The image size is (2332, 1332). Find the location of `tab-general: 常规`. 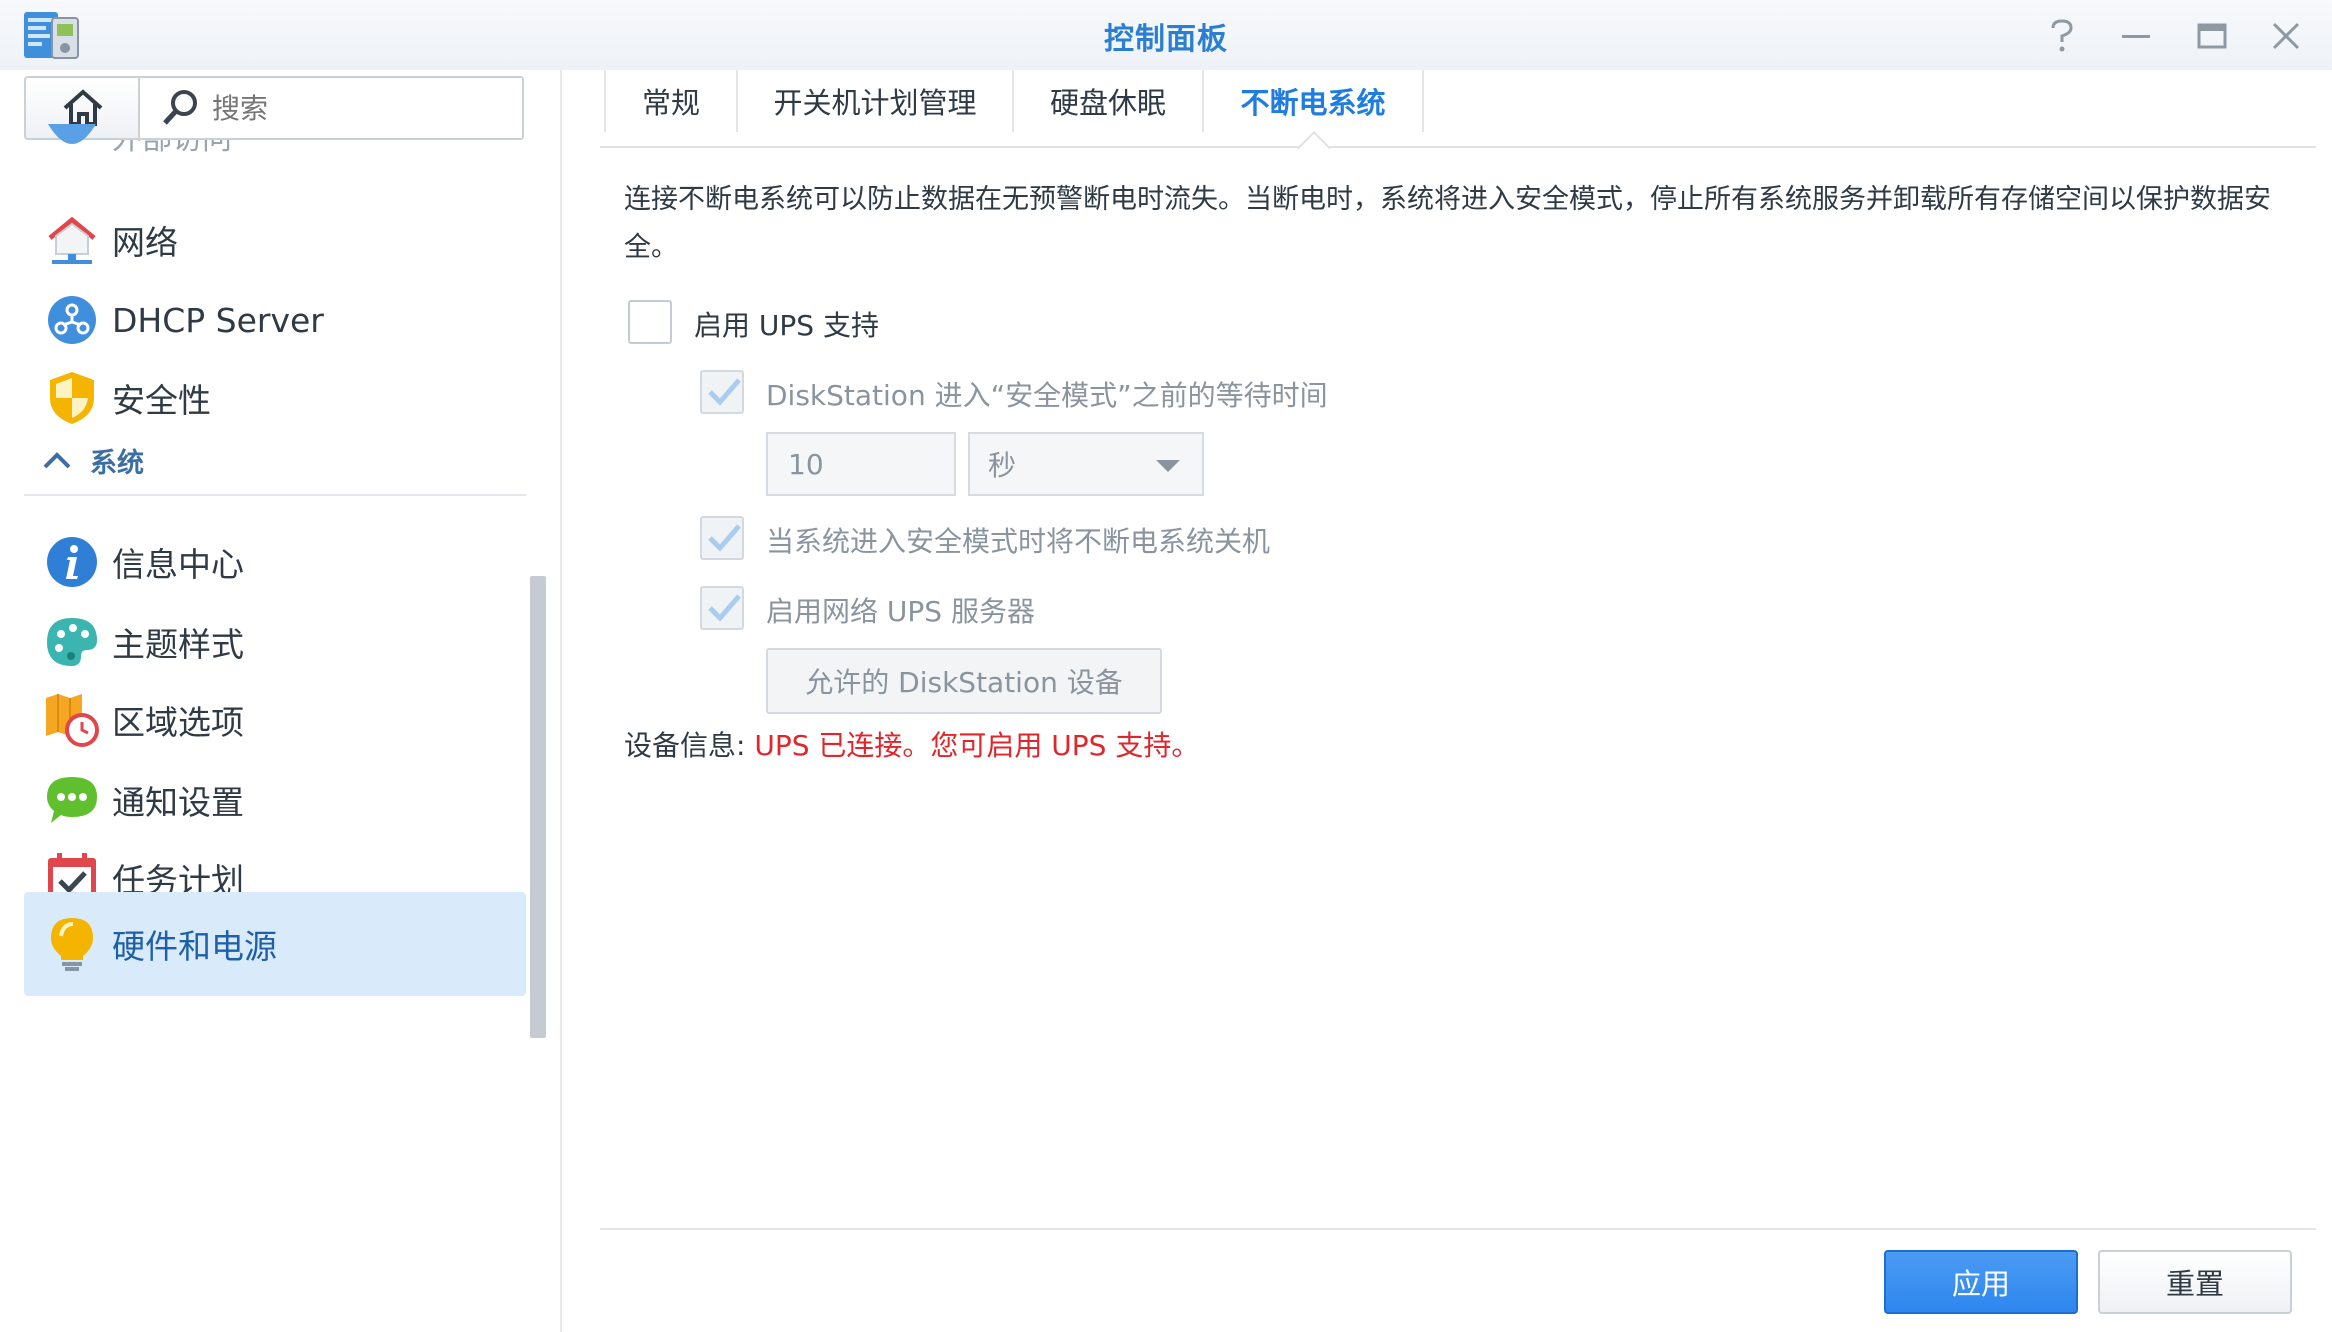

tab-general: 常规 is located at coordinates (671, 101).